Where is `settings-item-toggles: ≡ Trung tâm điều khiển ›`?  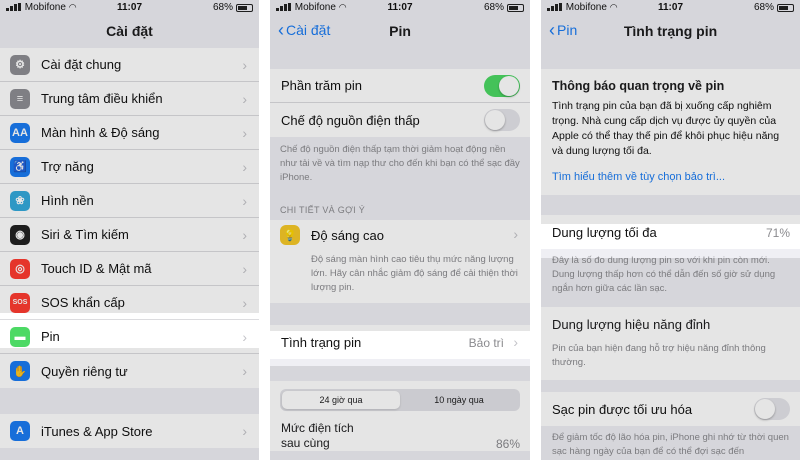
settings-item-toggles: ≡ Trung tâm điều khiển › is located at coordinates (129, 99).